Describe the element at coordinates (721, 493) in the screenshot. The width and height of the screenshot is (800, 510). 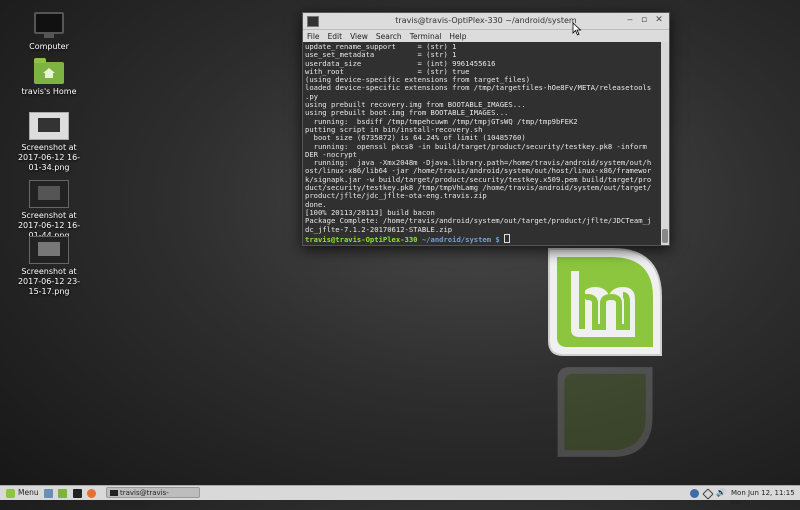
I see `volume-icon: 🔊` at that location.